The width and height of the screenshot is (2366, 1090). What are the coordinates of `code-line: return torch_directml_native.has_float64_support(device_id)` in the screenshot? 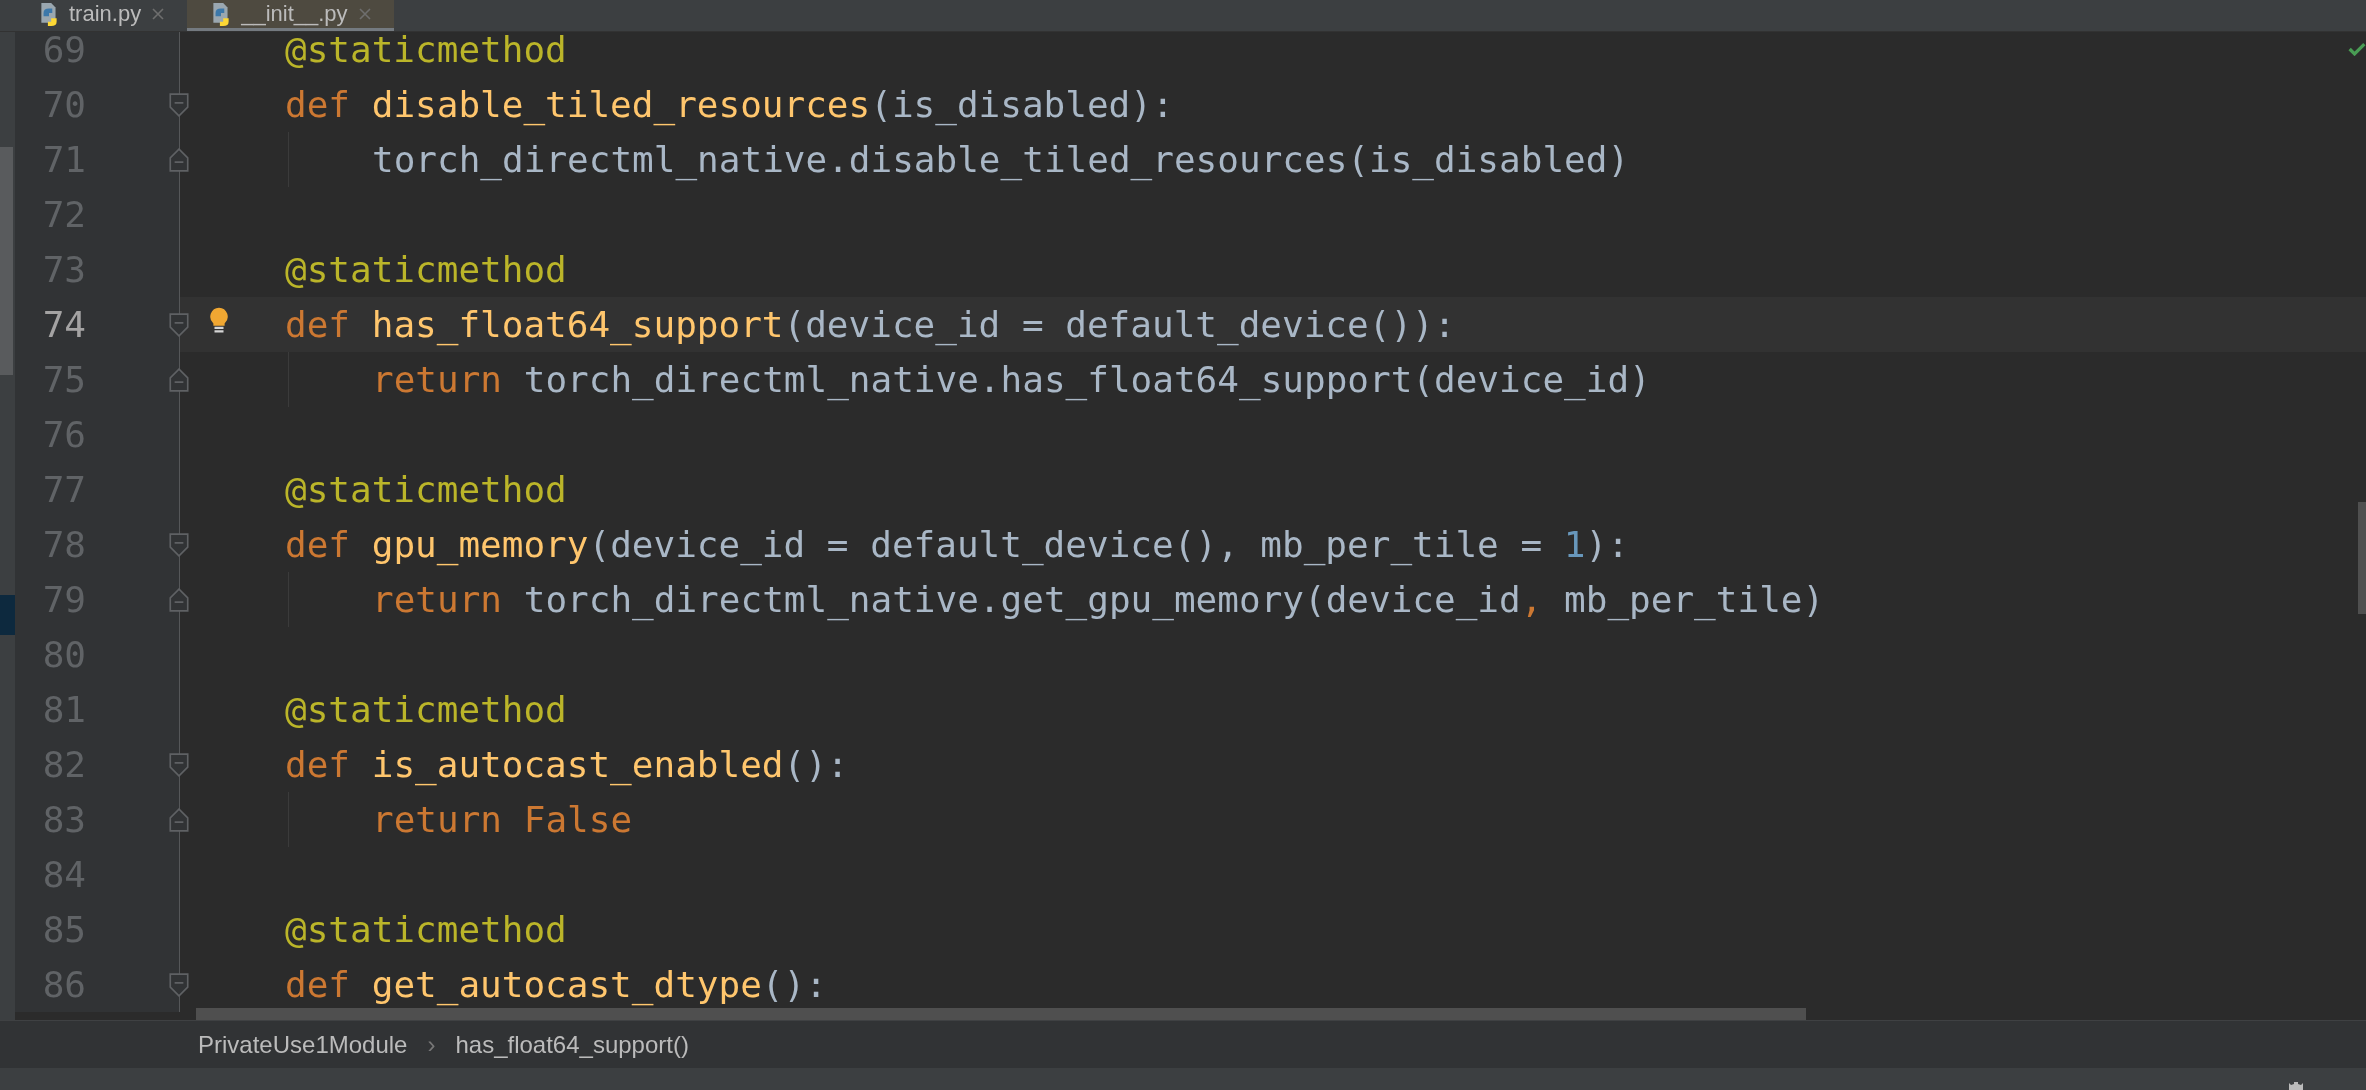 It's located at (1011, 380).